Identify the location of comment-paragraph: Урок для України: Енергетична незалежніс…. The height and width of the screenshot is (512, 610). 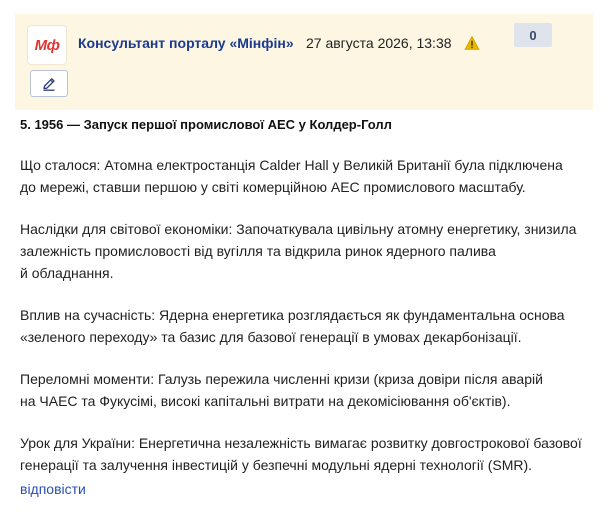
(307, 454).